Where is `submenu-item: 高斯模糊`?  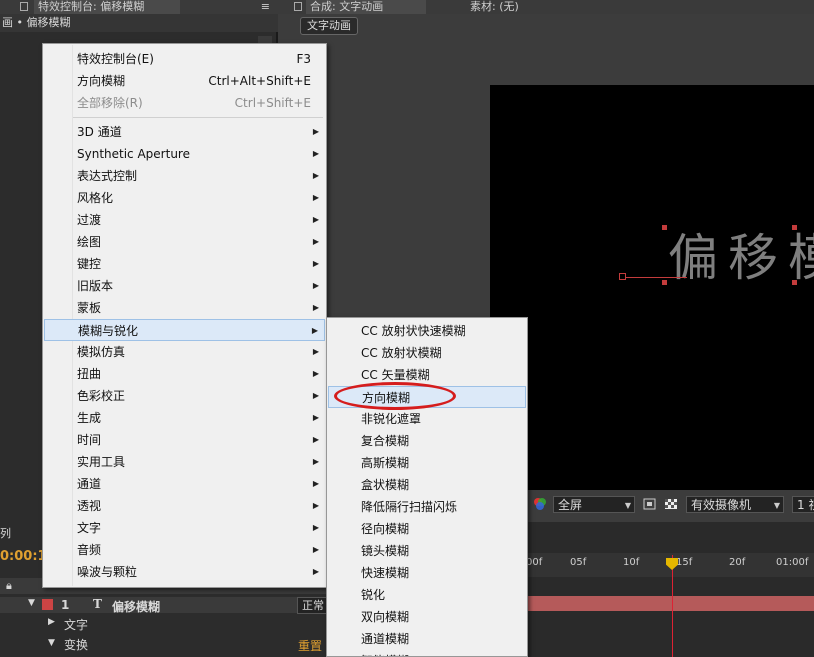
submenu-item: 高斯模糊 is located at coordinates (427, 463).